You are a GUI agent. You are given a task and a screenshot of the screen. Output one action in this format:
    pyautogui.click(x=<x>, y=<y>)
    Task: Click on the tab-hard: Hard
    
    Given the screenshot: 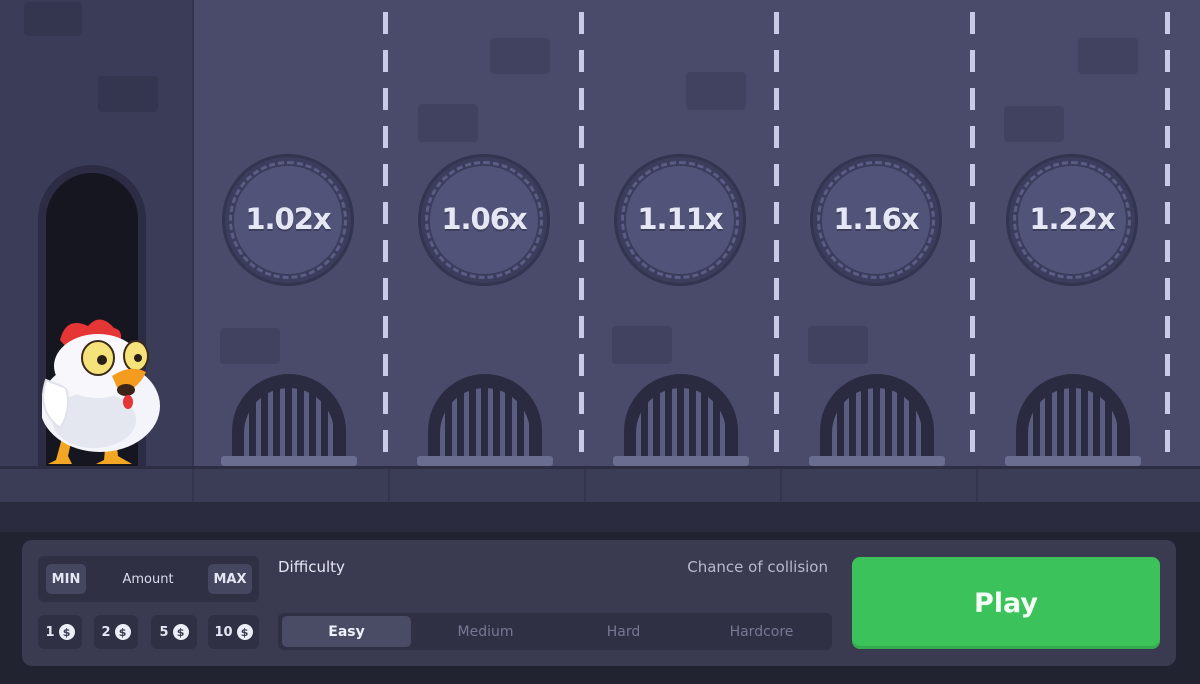 What is the action you would take?
    pyautogui.click(x=623, y=631)
    